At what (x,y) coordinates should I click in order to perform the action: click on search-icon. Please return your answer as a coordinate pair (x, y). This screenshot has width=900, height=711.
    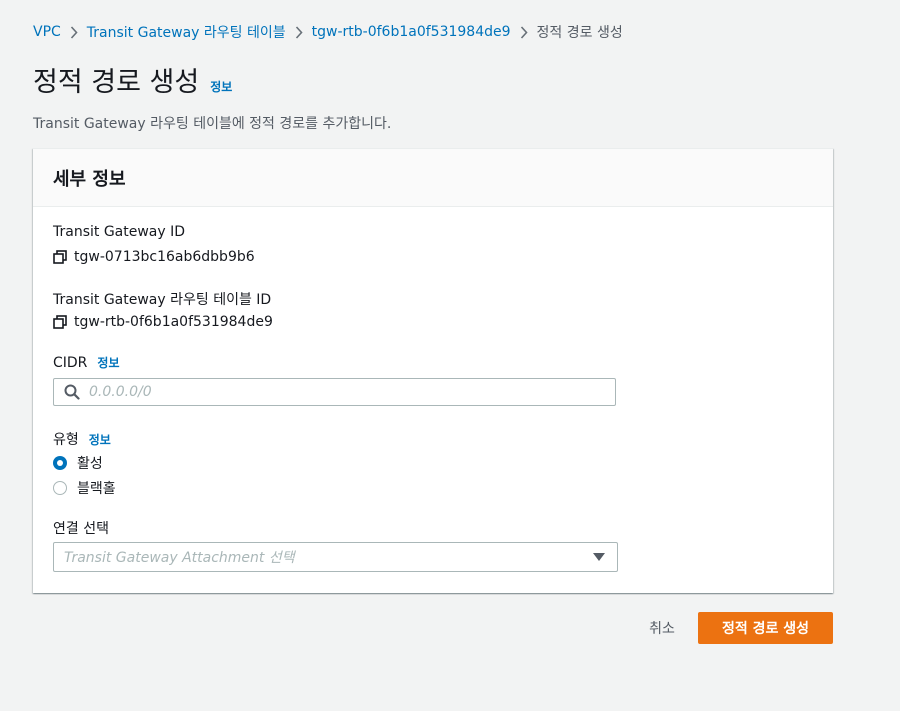
    Looking at the image, I should click on (72, 392).